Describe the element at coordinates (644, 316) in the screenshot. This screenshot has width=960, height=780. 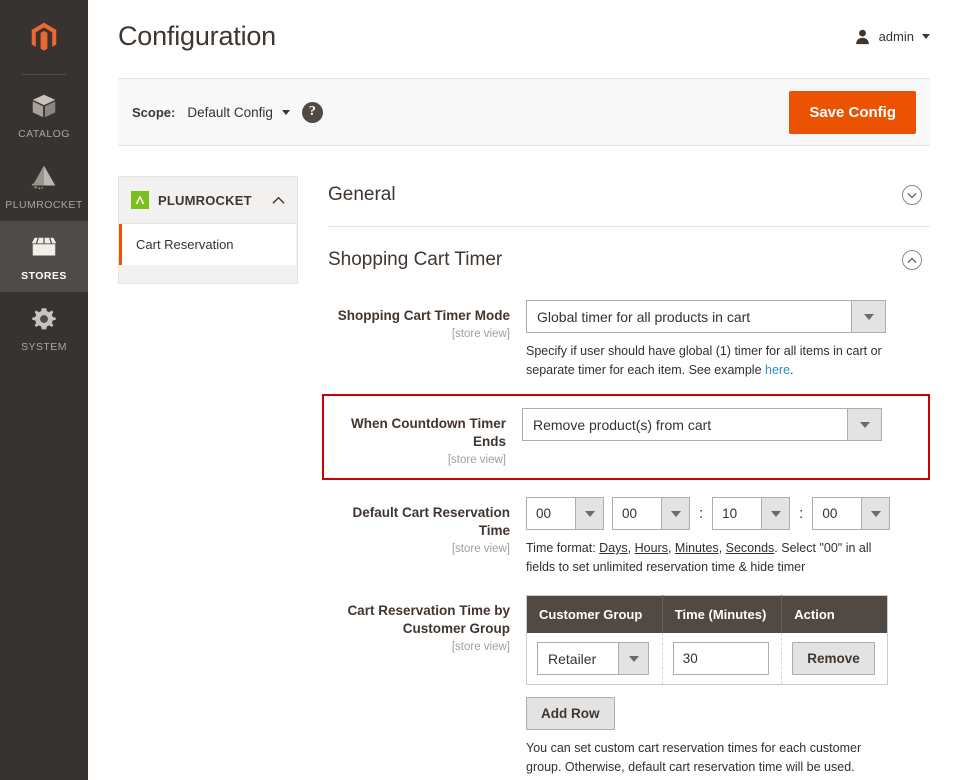
I see `select-value: Global timer for all products in cart` at that location.